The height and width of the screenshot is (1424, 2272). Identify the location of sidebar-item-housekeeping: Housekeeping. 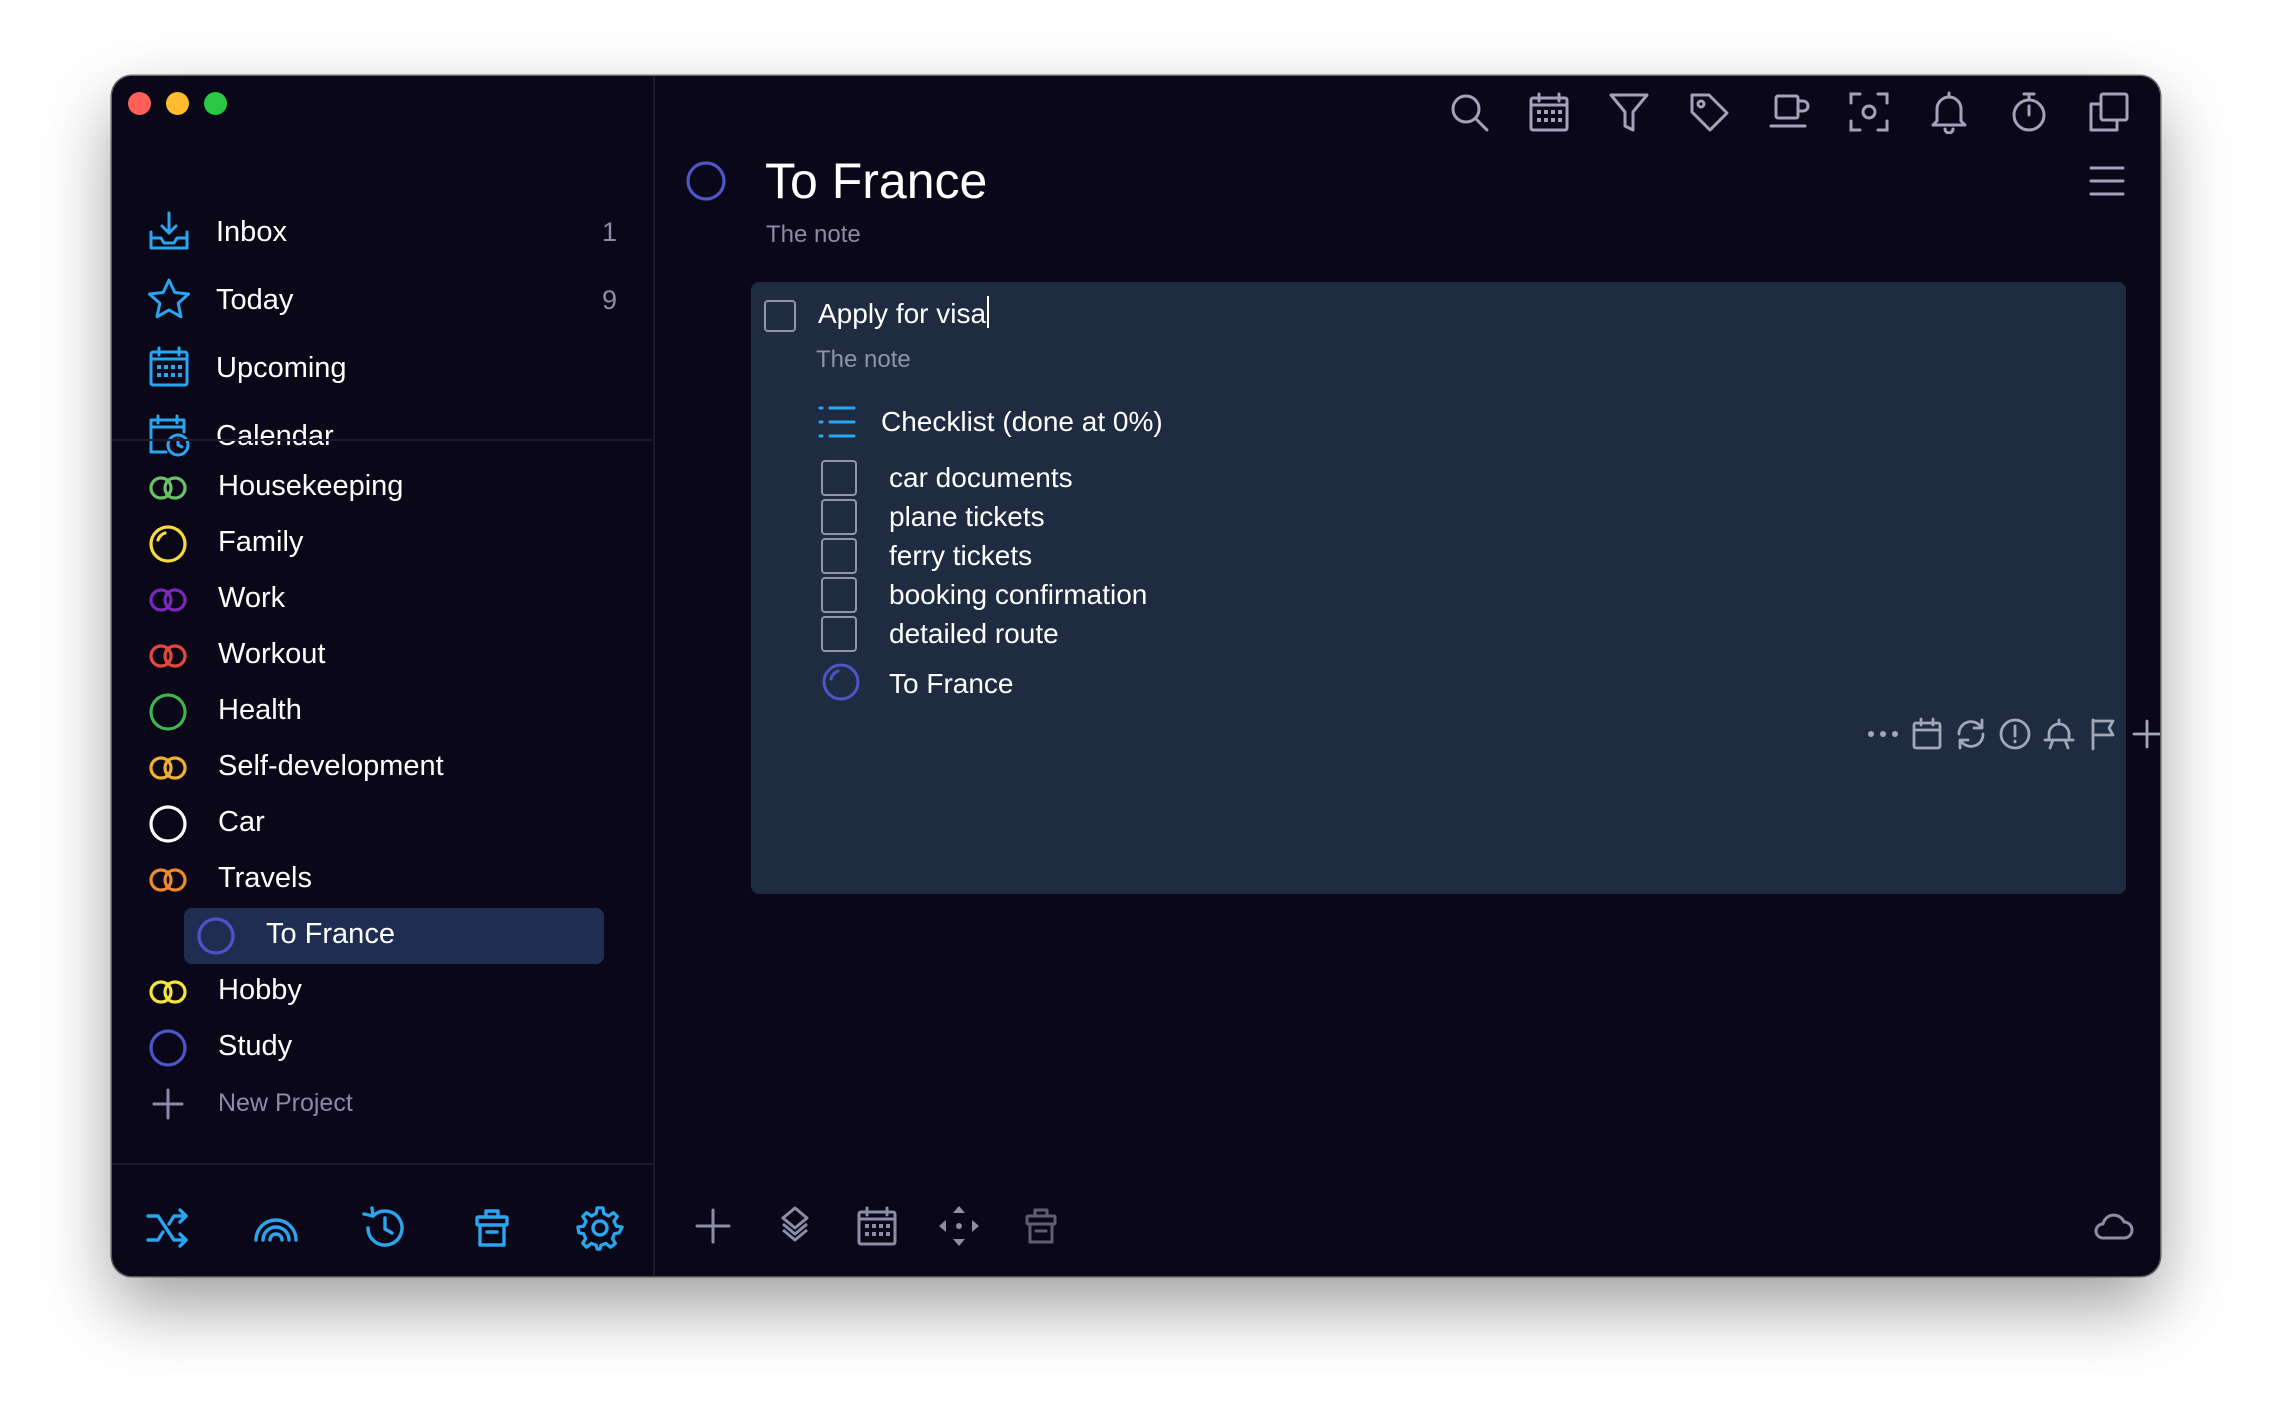
(382, 488).